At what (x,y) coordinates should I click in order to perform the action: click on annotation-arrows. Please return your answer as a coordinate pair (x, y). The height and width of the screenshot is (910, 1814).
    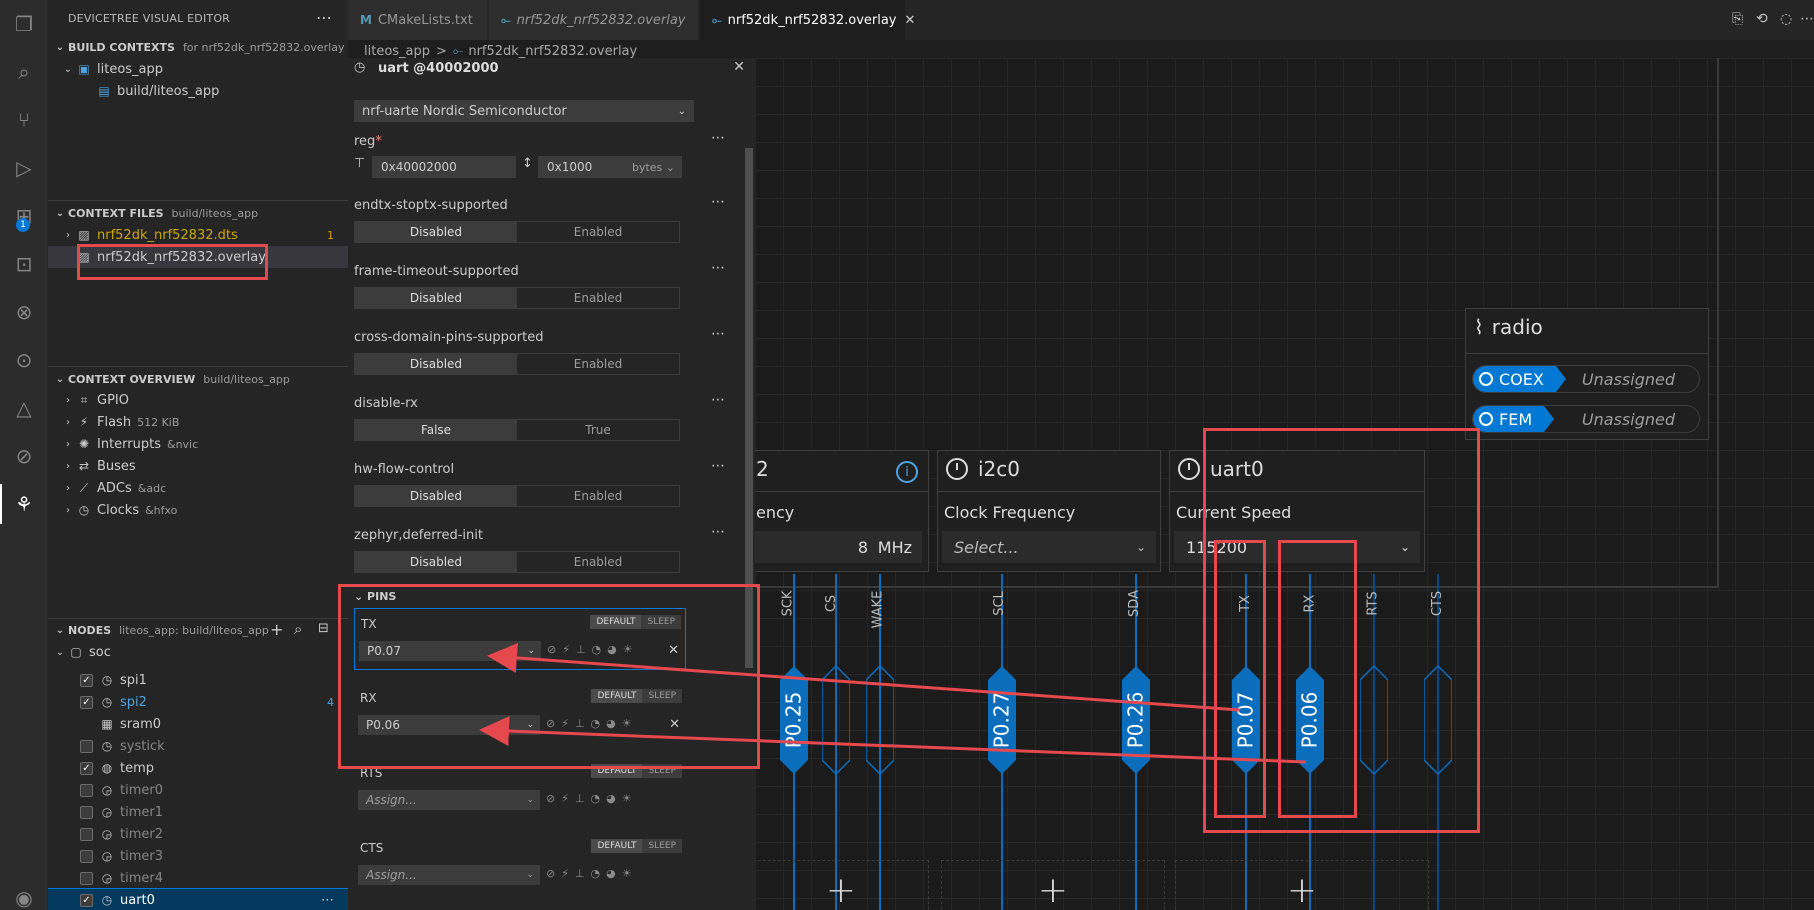
    Looking at the image, I should click on (893, 703).